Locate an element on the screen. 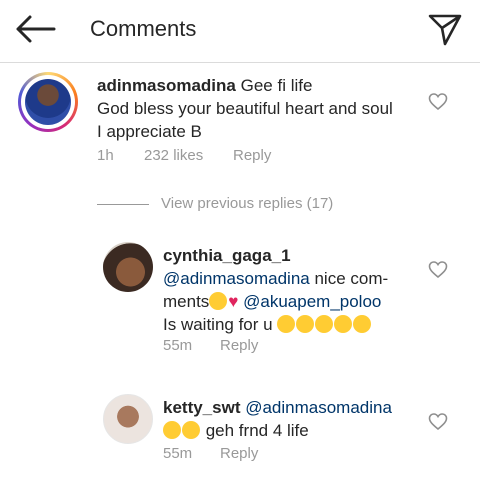  red-heart-emoji-icon: ♥ is located at coordinates (233, 301).